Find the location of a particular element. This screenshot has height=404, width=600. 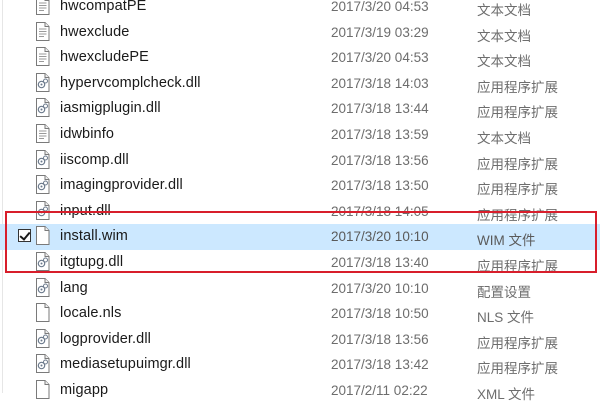

config-file-icon is located at coordinates (42, 287).